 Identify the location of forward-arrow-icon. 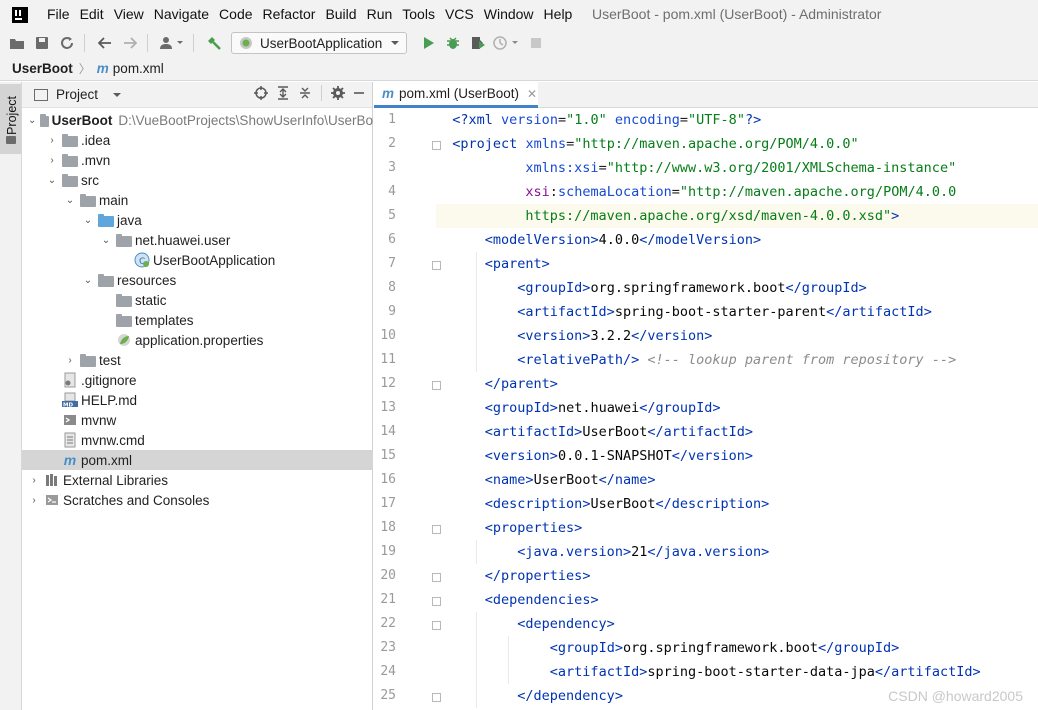
(130, 43).